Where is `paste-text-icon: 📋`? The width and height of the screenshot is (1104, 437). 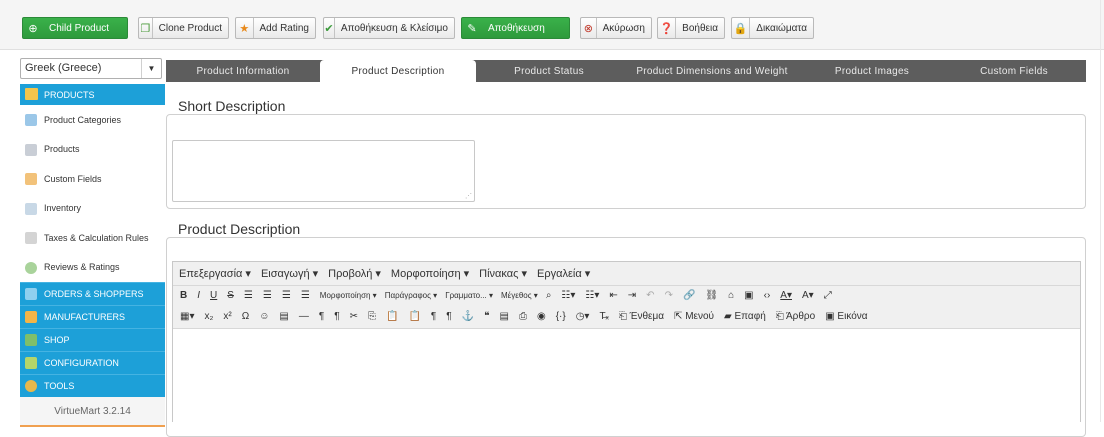
paste-text-icon: 📋 is located at coordinates (414, 316).